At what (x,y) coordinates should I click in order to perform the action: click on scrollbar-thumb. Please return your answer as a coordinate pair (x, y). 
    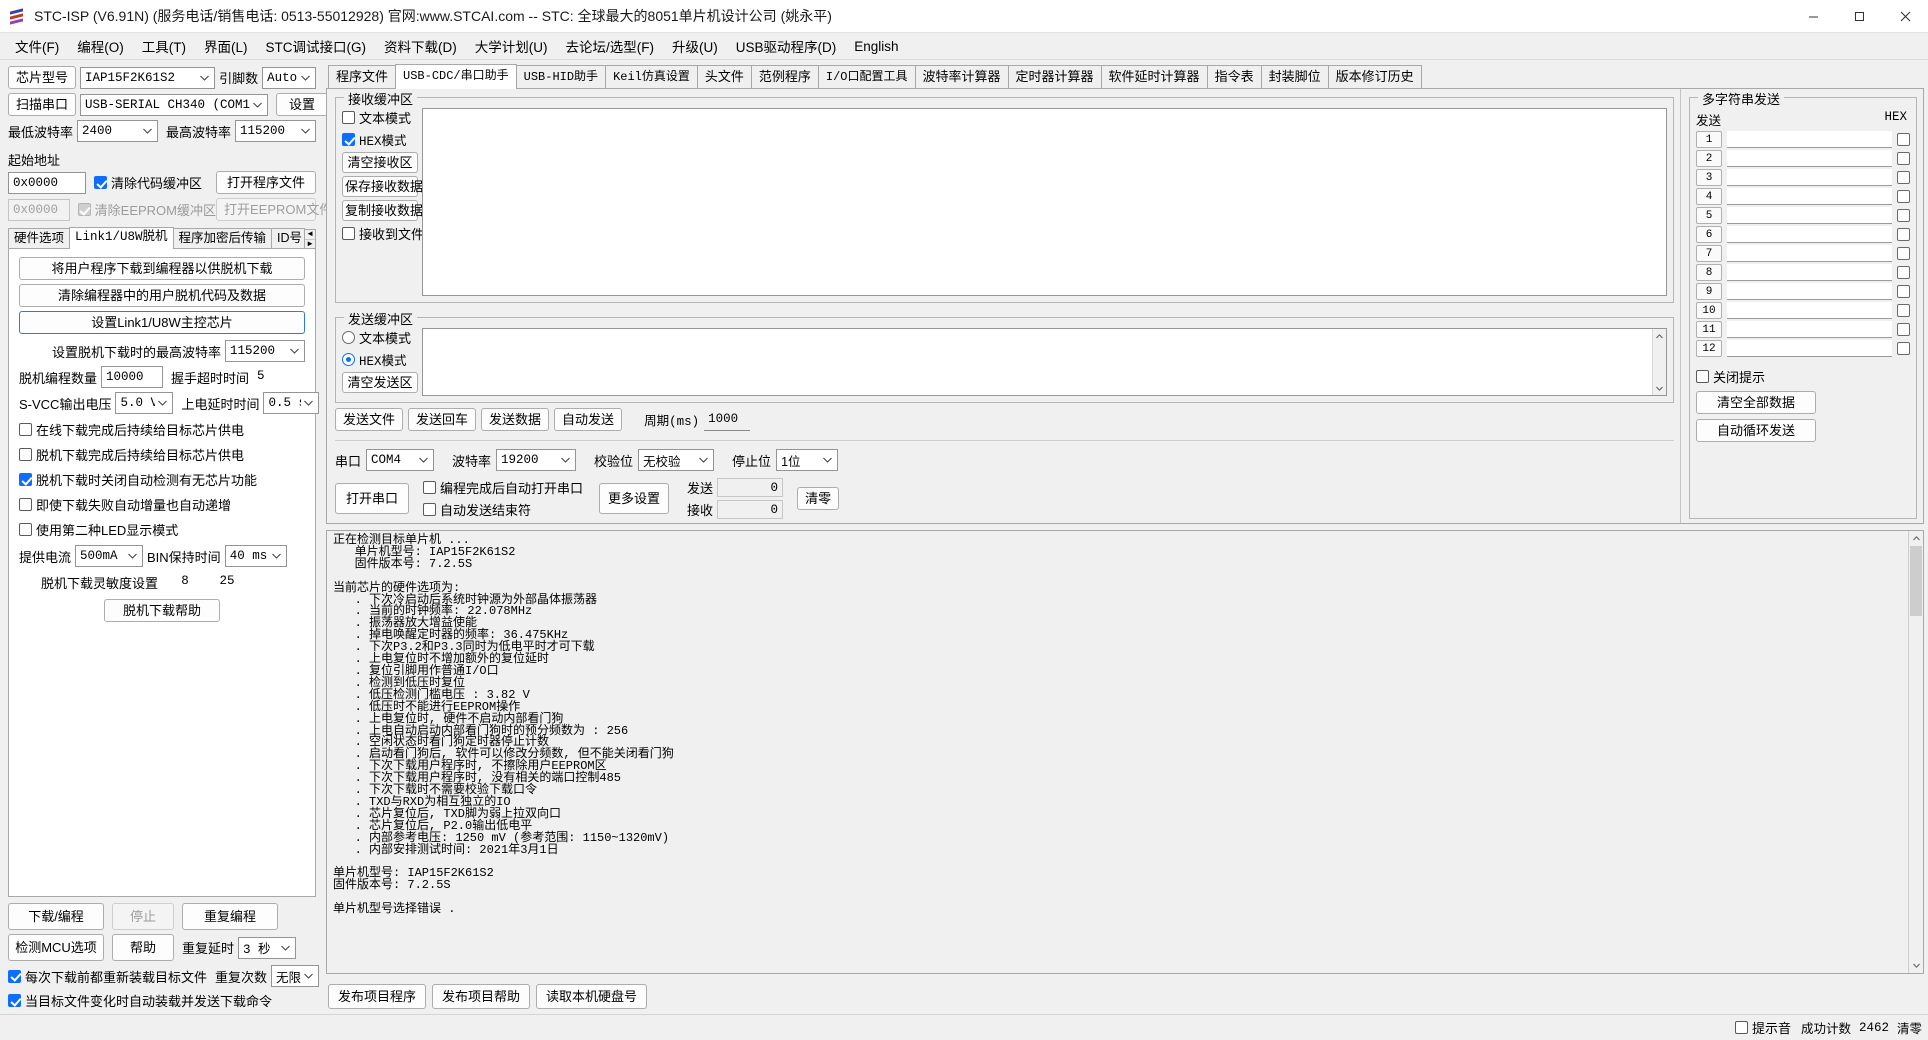
    Looking at the image, I should click on (1916, 581).